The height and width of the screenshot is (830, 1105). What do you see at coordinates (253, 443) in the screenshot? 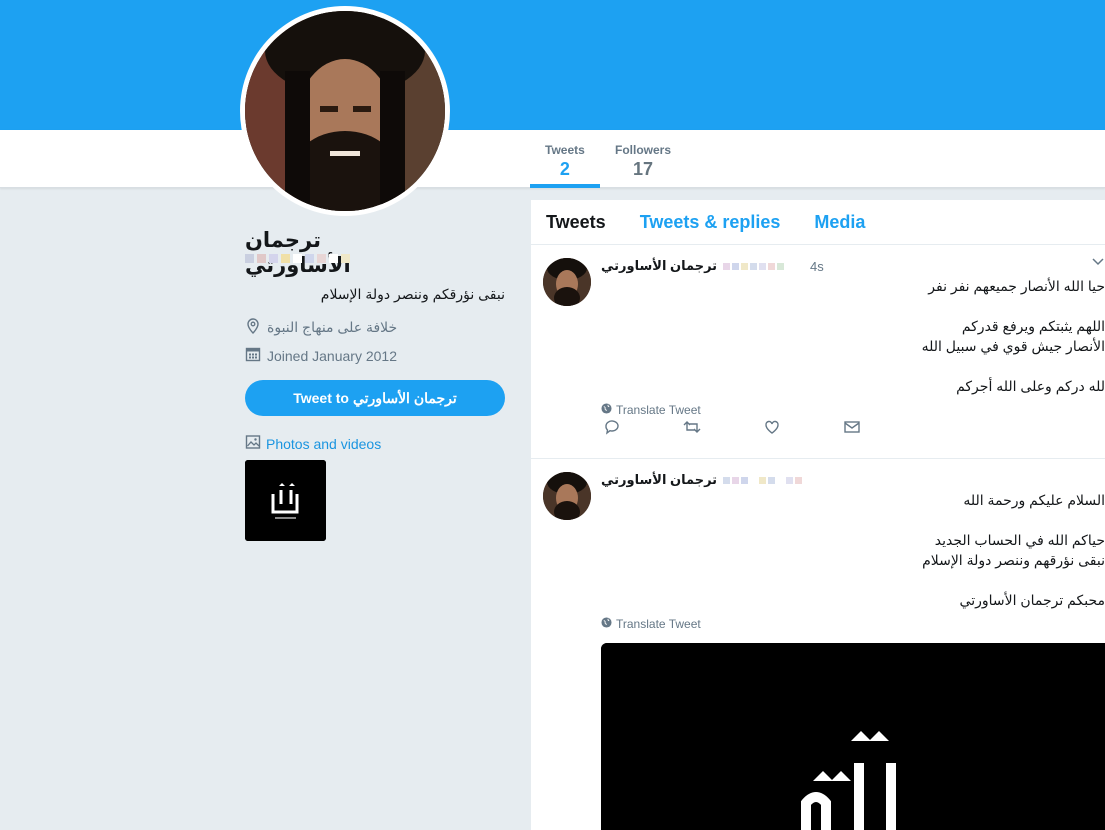
I see `image-icon` at bounding box center [253, 443].